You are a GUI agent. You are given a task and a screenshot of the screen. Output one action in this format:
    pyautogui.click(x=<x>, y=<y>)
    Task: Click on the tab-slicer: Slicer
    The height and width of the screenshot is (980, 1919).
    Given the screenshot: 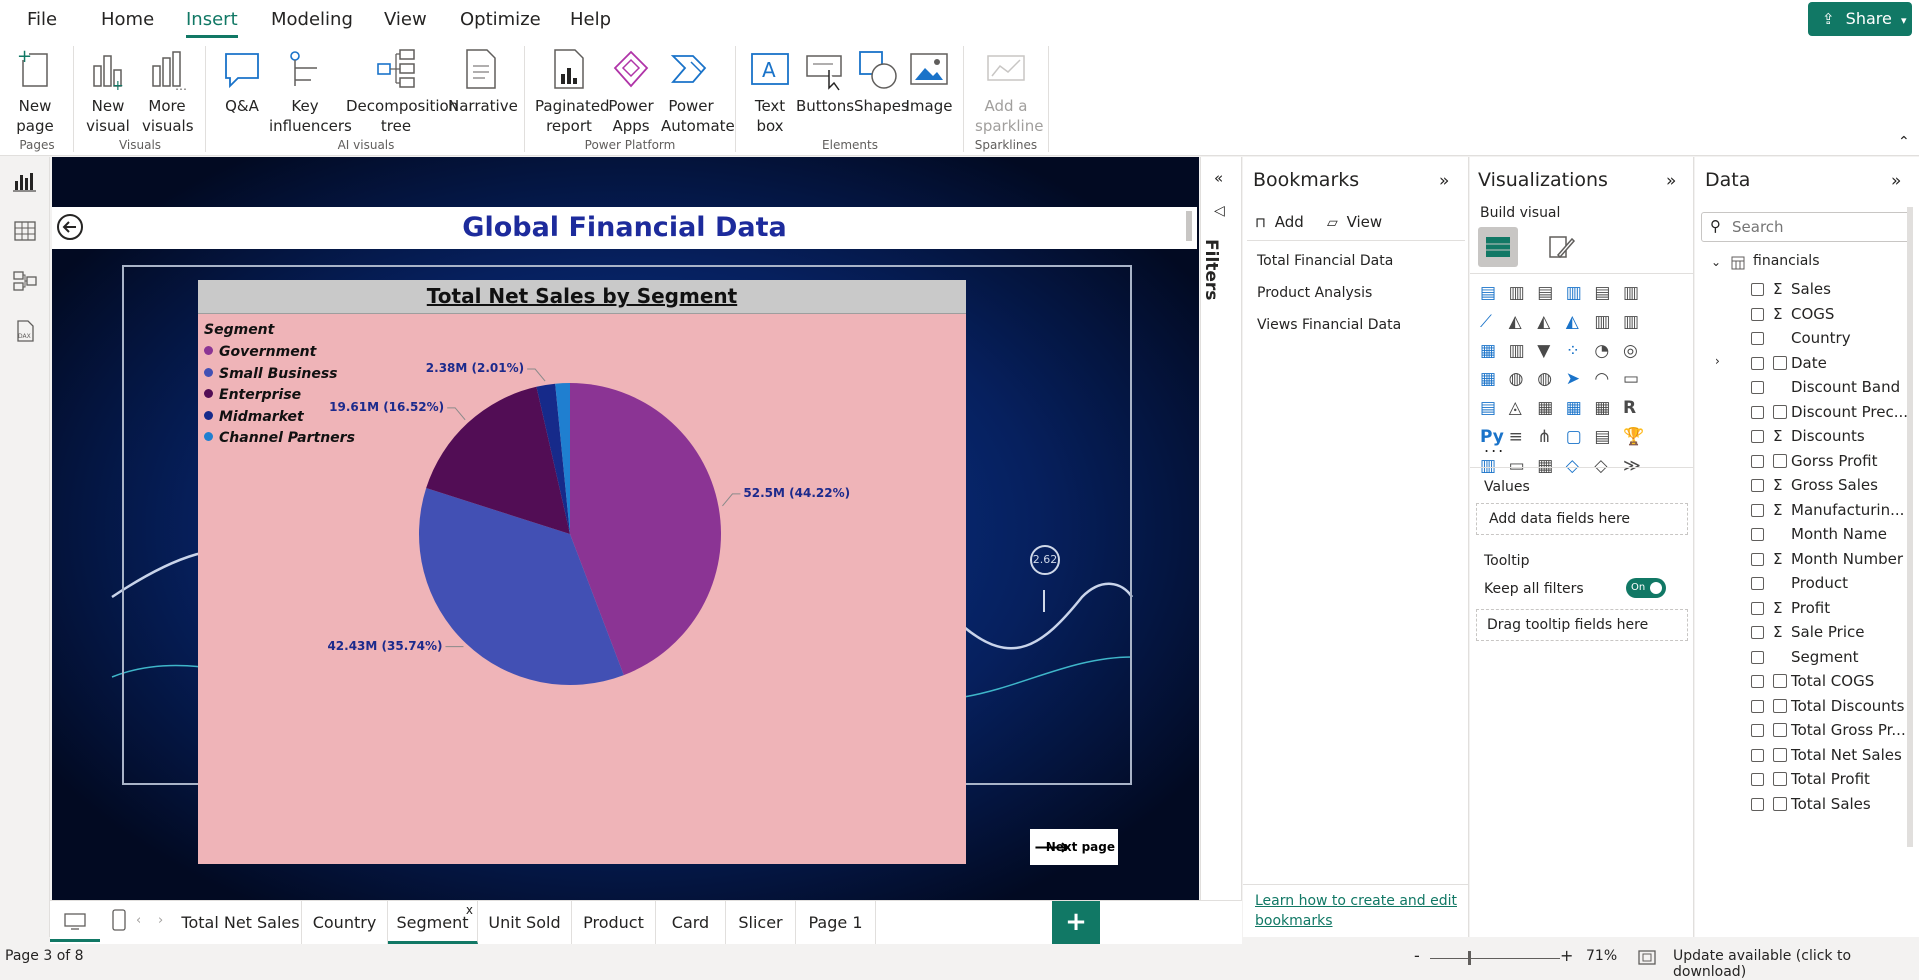 What is the action you would take?
    pyautogui.click(x=761, y=922)
    